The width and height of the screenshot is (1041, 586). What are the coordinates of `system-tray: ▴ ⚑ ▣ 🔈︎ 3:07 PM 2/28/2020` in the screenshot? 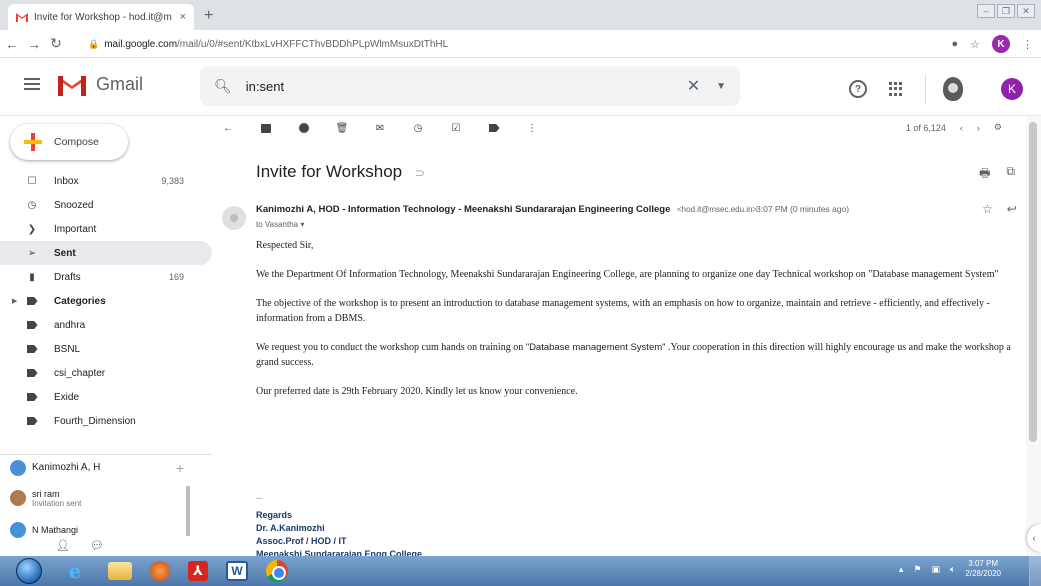 It's located at (950, 569).